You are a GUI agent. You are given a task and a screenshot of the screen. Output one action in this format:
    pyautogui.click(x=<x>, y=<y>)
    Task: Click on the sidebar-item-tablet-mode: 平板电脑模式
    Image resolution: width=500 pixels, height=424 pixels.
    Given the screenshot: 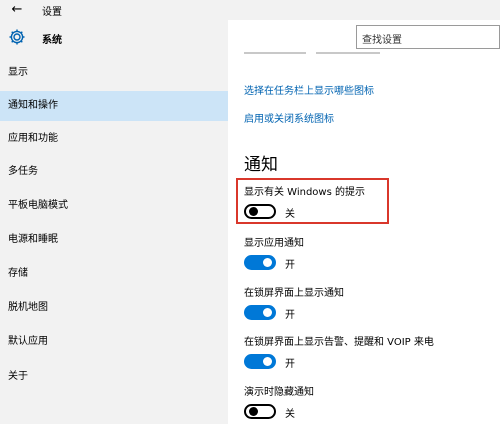 What is the action you would take?
    pyautogui.click(x=114, y=206)
    